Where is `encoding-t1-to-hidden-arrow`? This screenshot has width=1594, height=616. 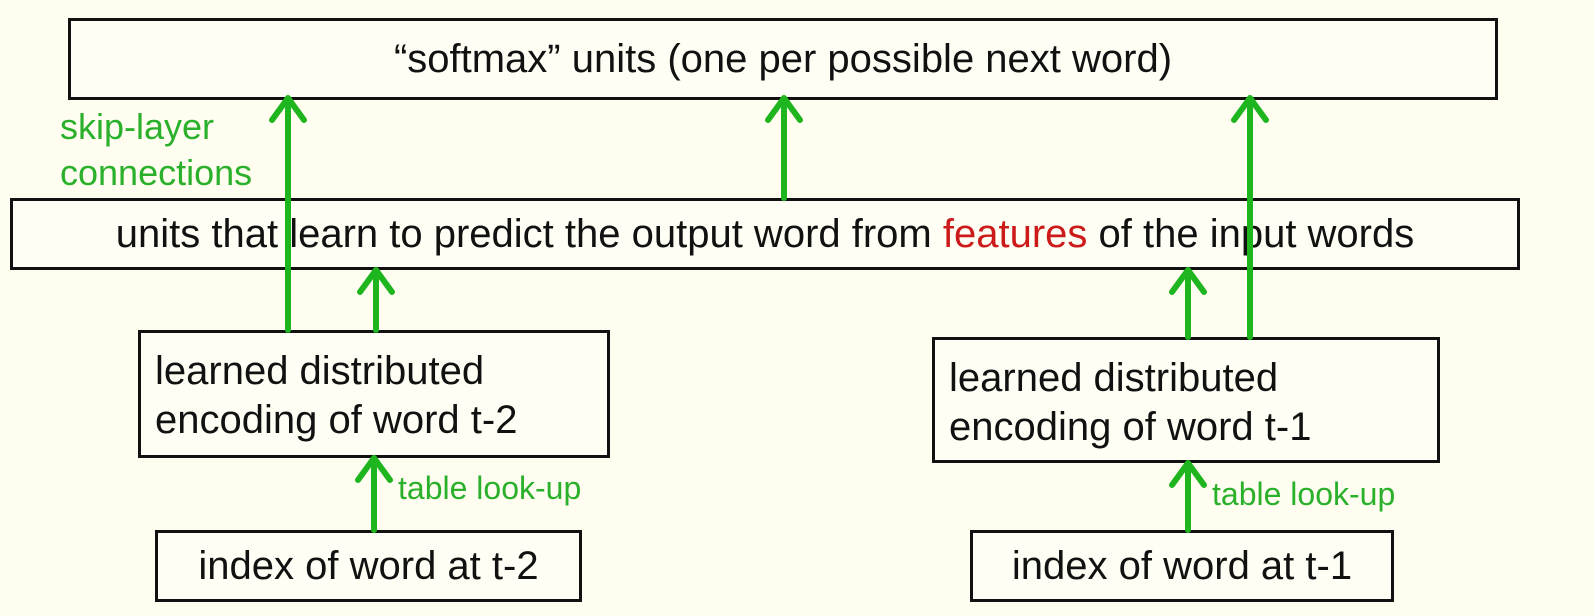 encoding-t1-to-hidden-arrow is located at coordinates (1188, 303).